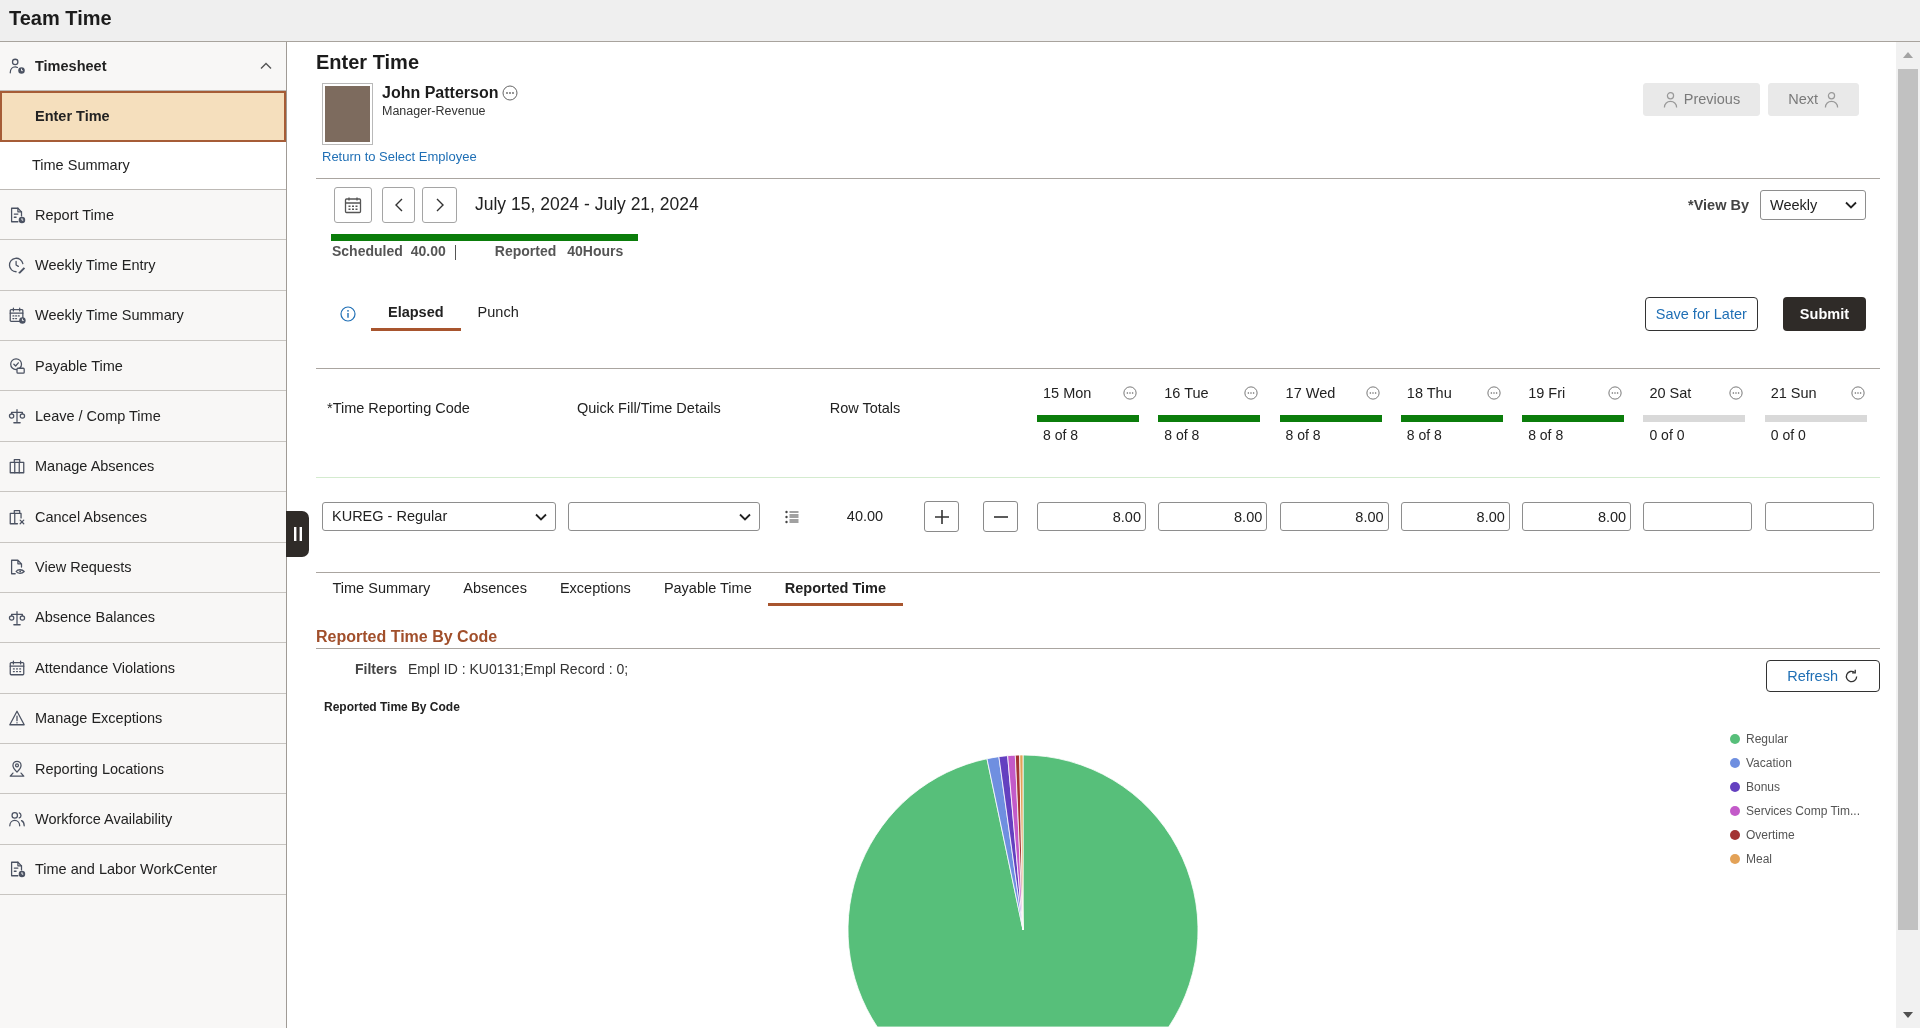 Image resolution: width=1920 pixels, height=1028 pixels. Describe the element at coordinates (17, 819) in the screenshot. I see `people-icon` at that location.